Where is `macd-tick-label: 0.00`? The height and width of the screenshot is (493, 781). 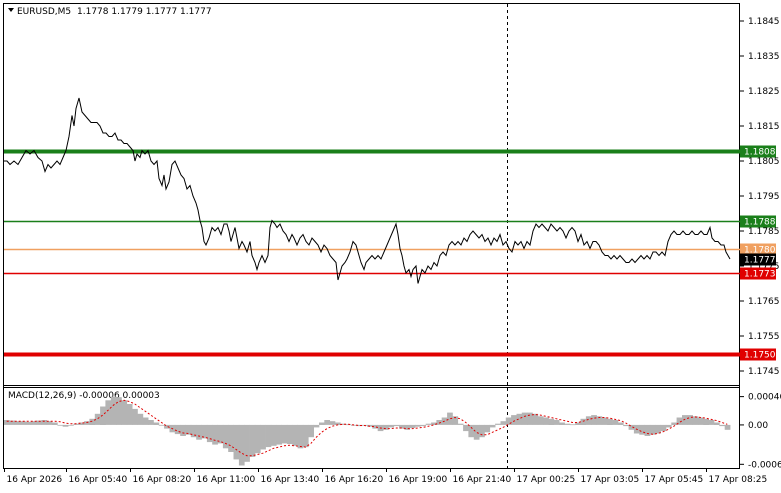 macd-tick-label: 0.00 is located at coordinates (758, 426).